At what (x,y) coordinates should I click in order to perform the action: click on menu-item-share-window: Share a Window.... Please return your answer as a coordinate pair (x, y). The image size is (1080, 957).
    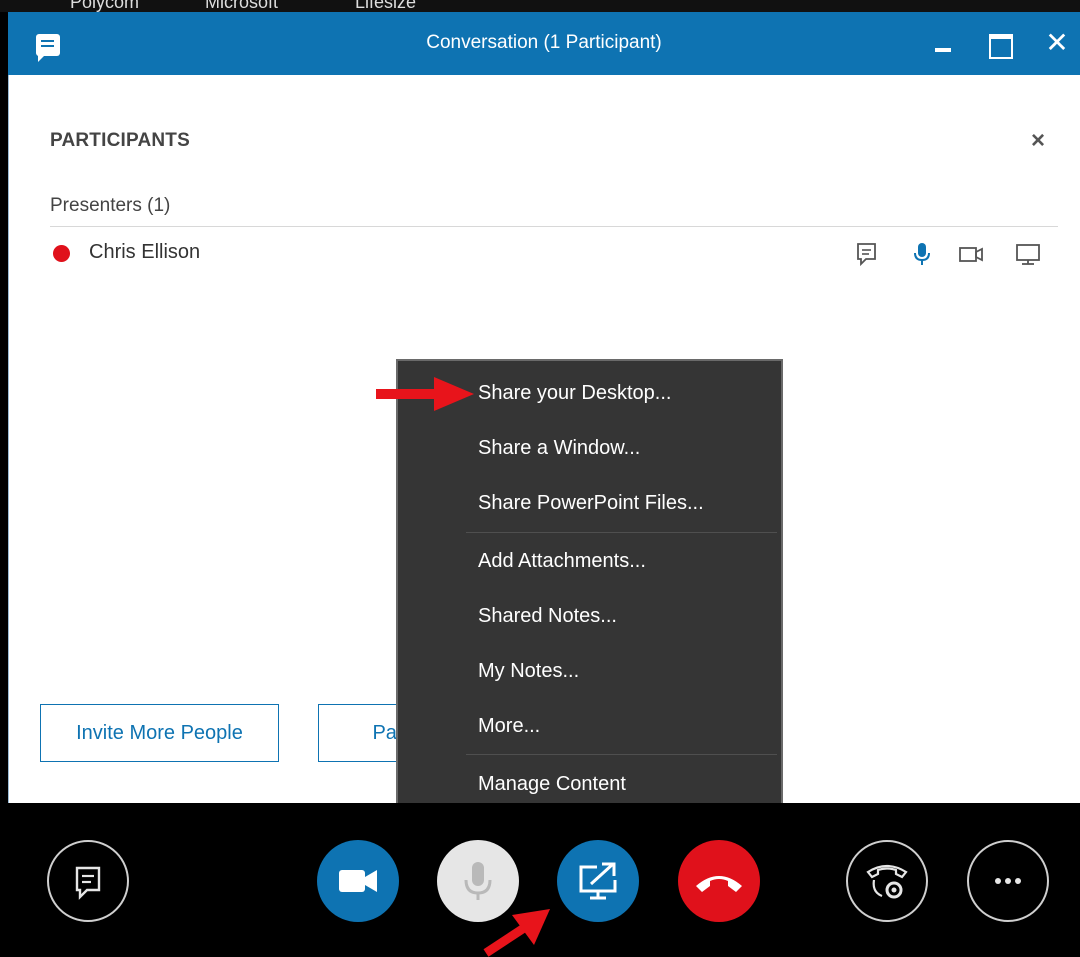
    Looking at the image, I should click on (559, 448).